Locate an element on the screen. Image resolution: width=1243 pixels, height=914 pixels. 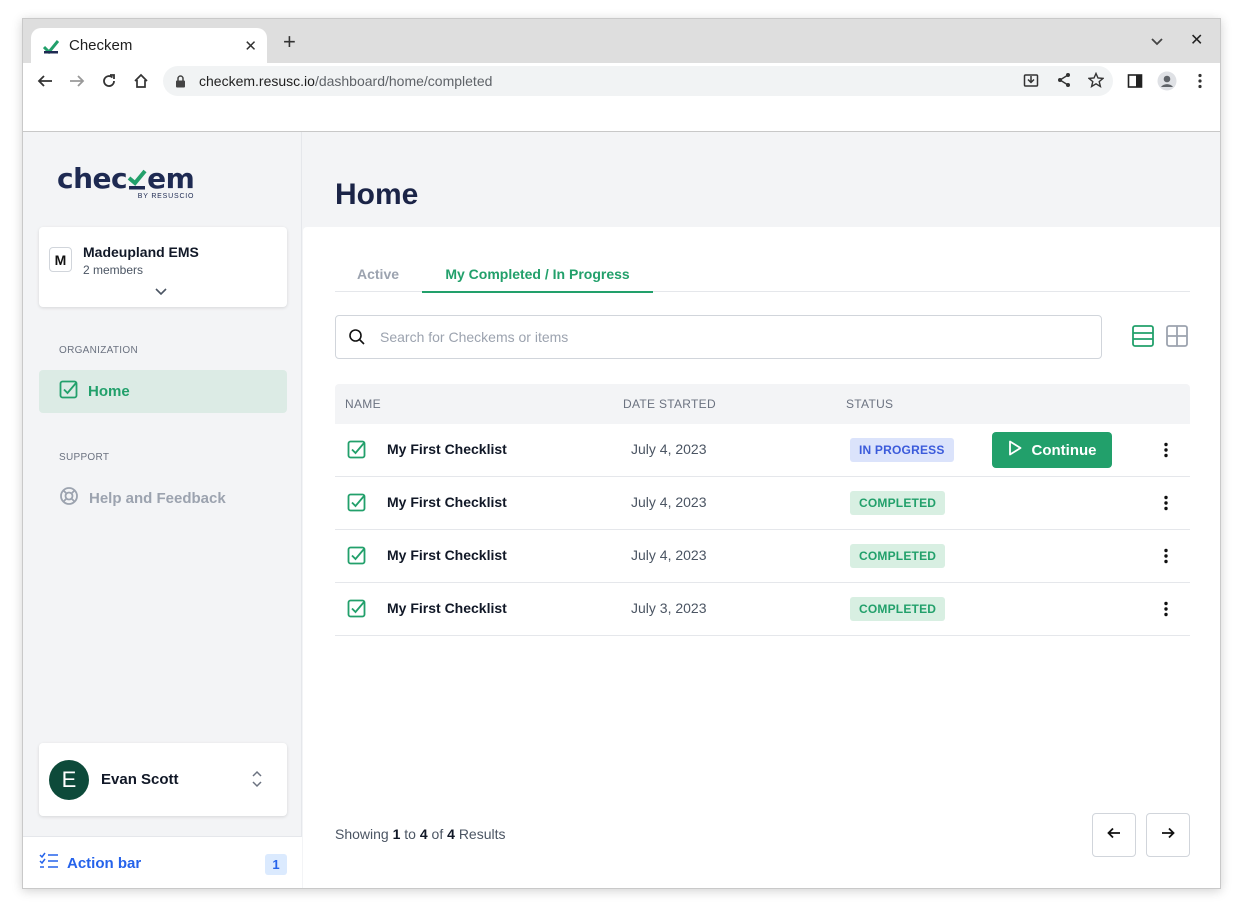
search-icon is located at coordinates (357, 337).